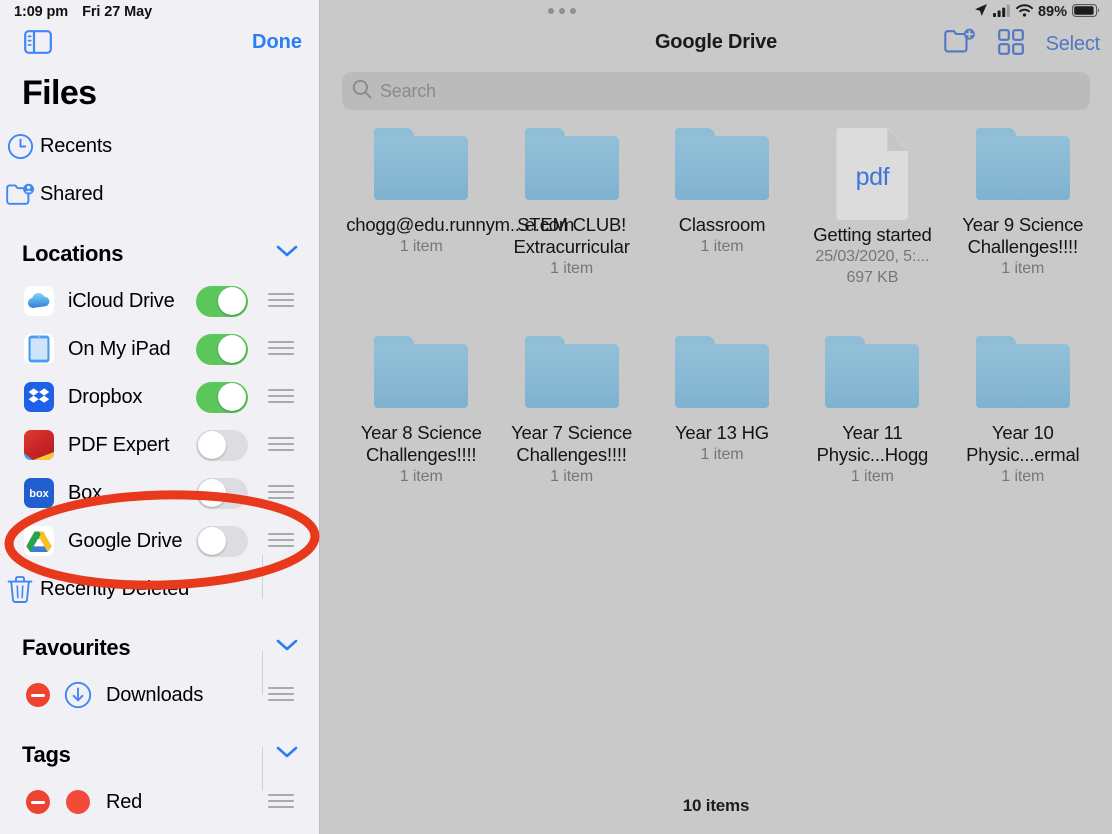 This screenshot has height=834, width=1112. What do you see at coordinates (1037, 12) in the screenshot?
I see `status-bar-right: 89%` at bounding box center [1037, 12].